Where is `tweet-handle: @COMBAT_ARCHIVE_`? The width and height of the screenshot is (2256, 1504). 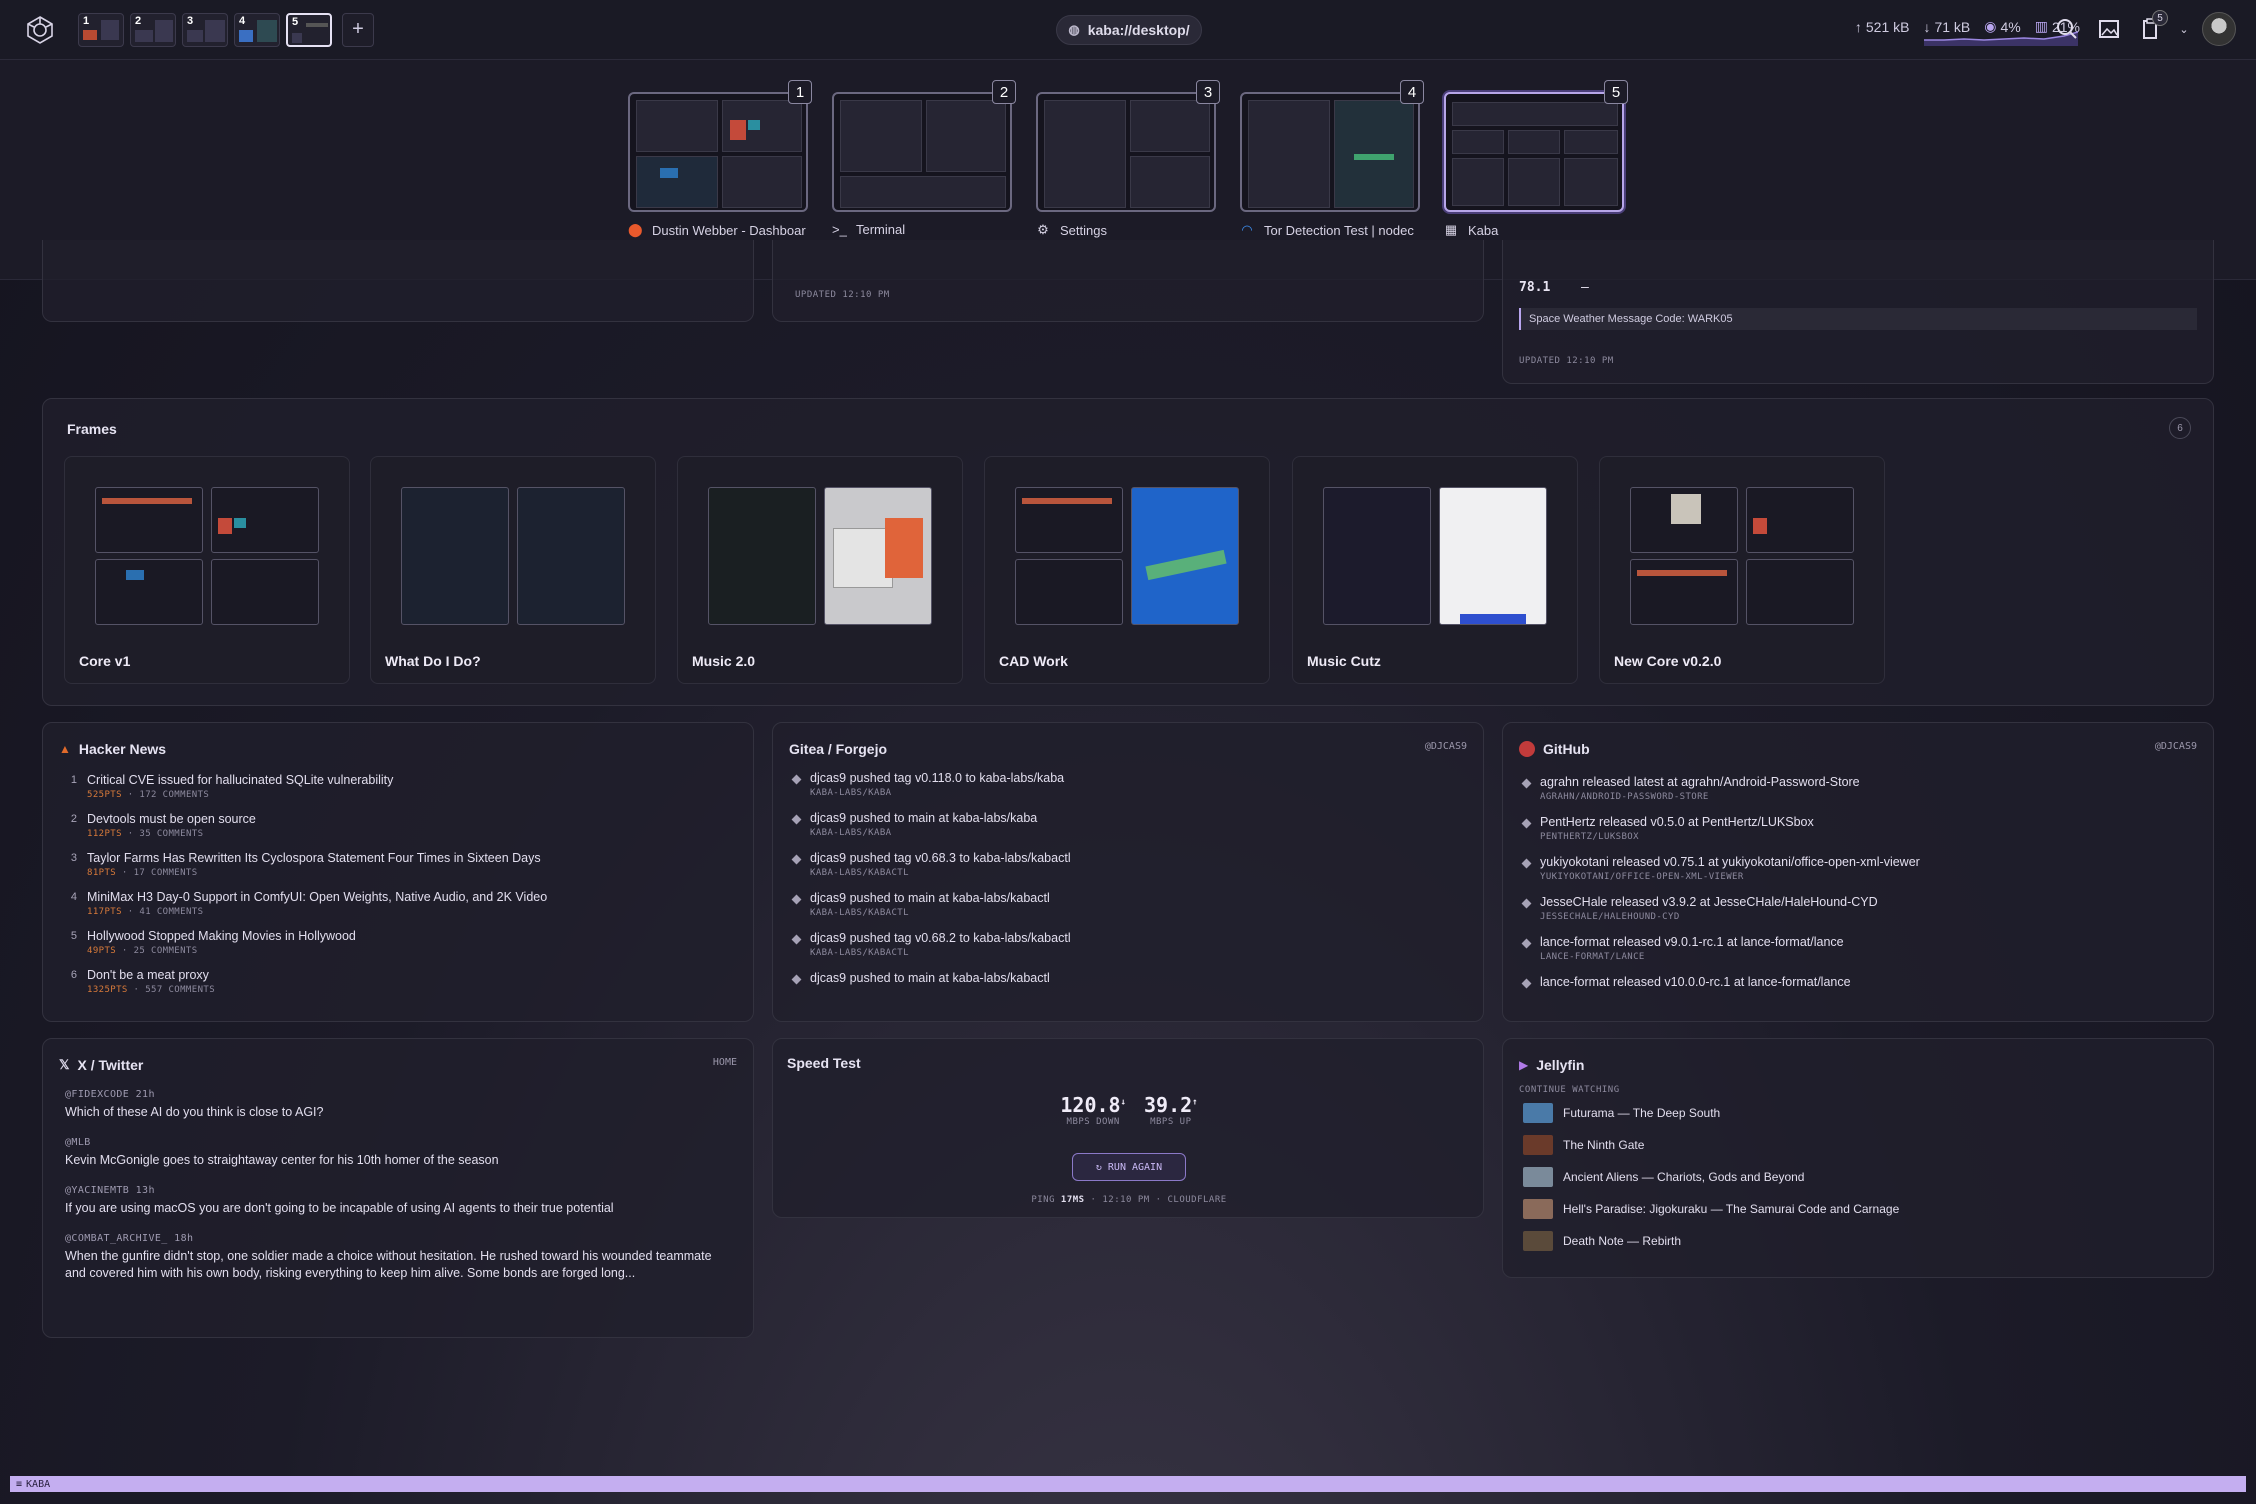 tweet-handle: @COMBAT_ARCHIVE_ is located at coordinates (116, 1238).